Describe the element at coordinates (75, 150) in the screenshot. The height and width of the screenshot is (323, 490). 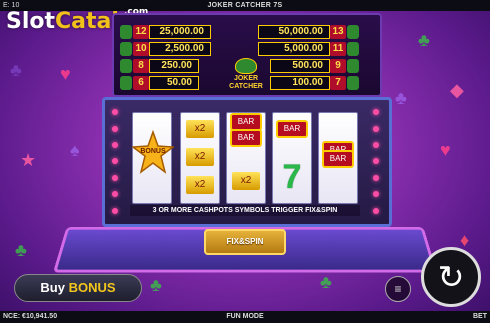
I see `spade-deco-icon: ♠` at that location.